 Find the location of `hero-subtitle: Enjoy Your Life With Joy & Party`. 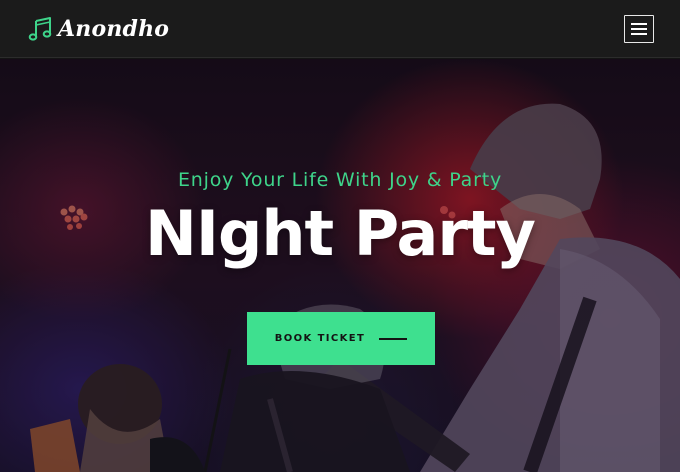

hero-subtitle: Enjoy Your Life With Joy & Party is located at coordinates (339, 180).